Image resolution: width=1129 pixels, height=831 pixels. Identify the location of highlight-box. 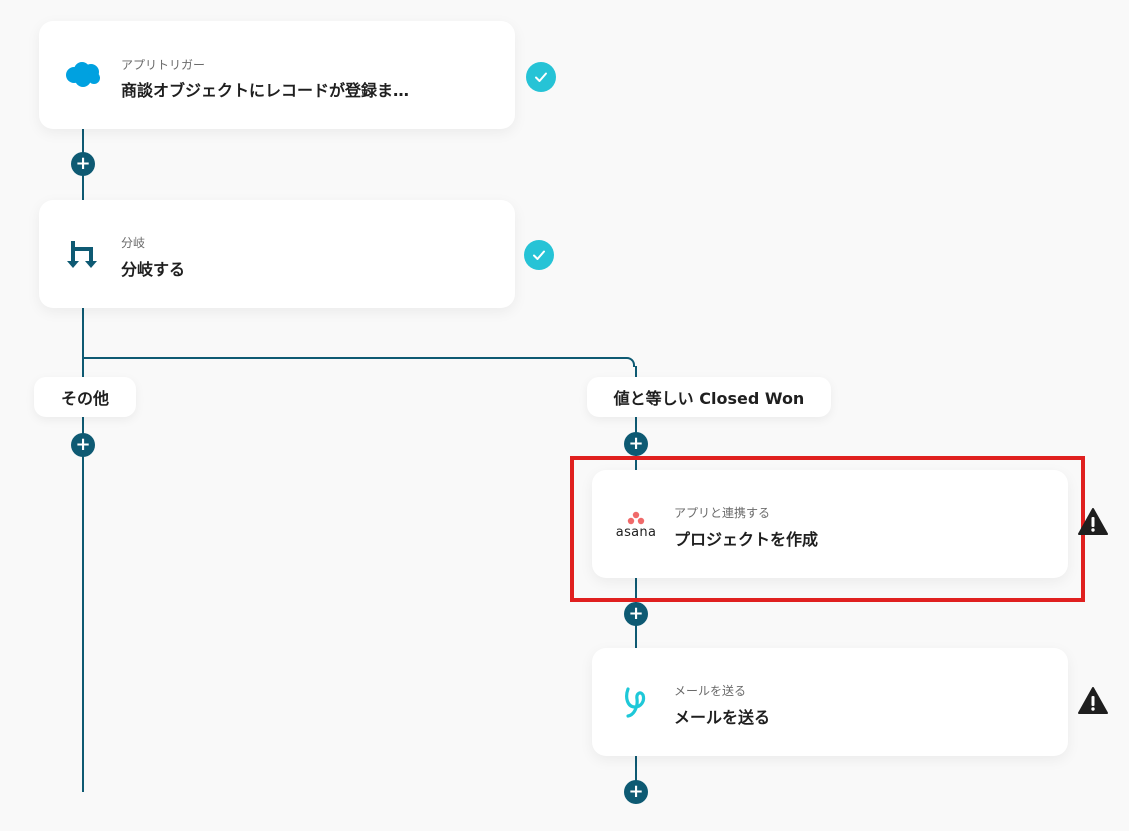
(827, 529).